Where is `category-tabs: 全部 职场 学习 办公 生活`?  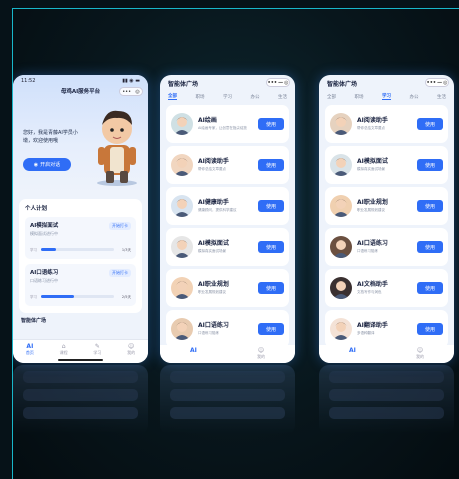
category-tabs: 全部 职场 学习 办公 生活 is located at coordinates (386, 96).